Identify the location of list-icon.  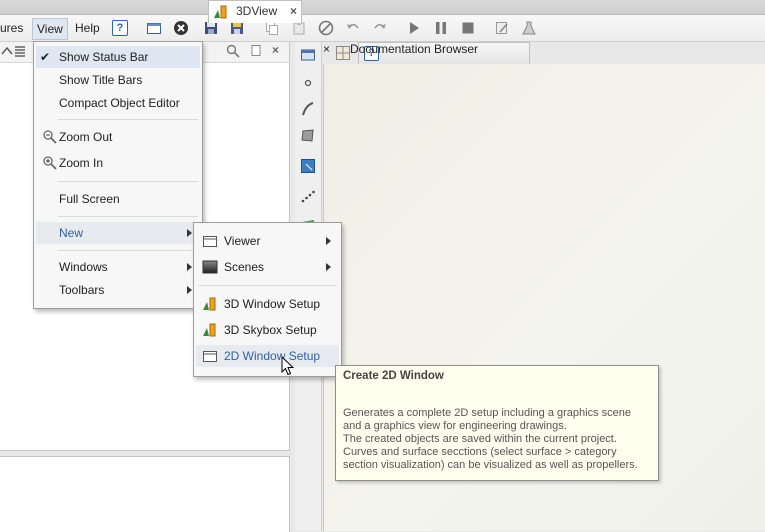
(20, 52).